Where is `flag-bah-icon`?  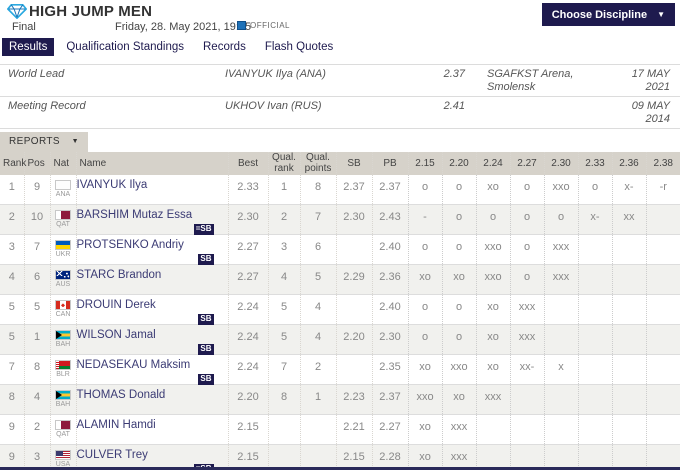 flag-bah-icon is located at coordinates (63, 335).